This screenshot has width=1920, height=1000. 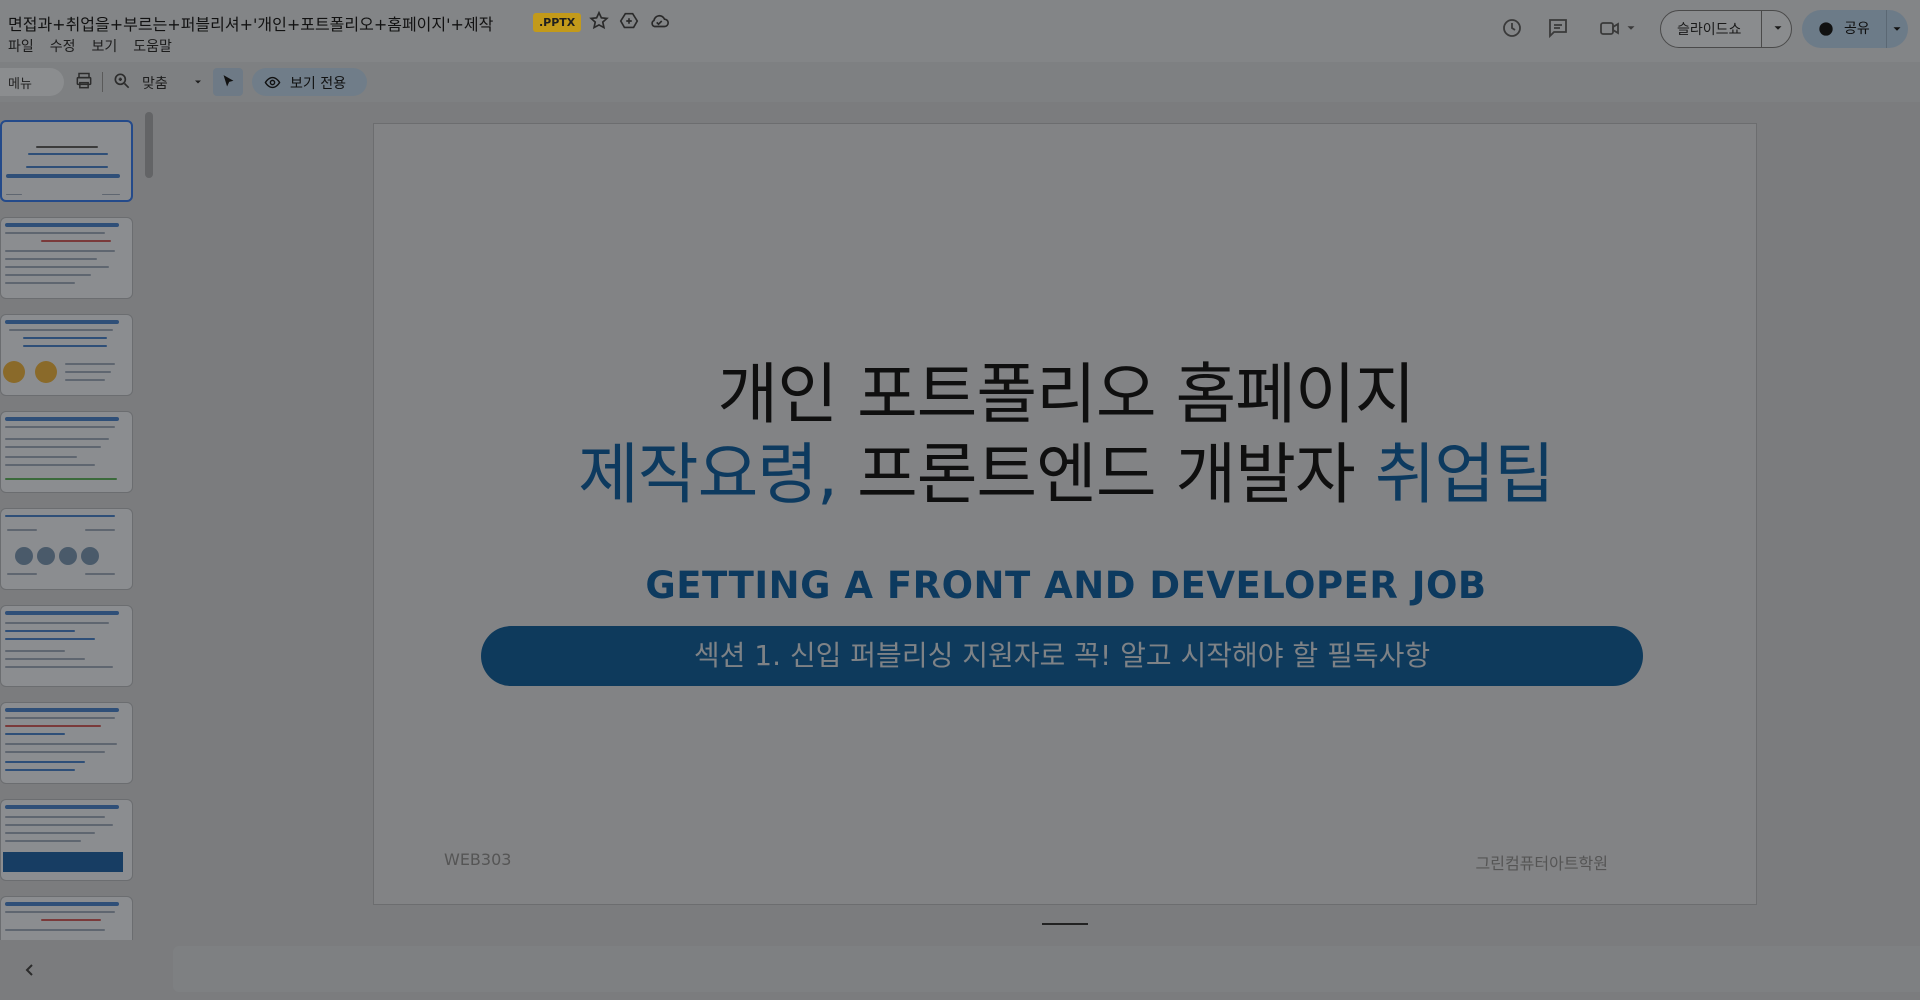 I want to click on zoom-icon, so click(x=122, y=81).